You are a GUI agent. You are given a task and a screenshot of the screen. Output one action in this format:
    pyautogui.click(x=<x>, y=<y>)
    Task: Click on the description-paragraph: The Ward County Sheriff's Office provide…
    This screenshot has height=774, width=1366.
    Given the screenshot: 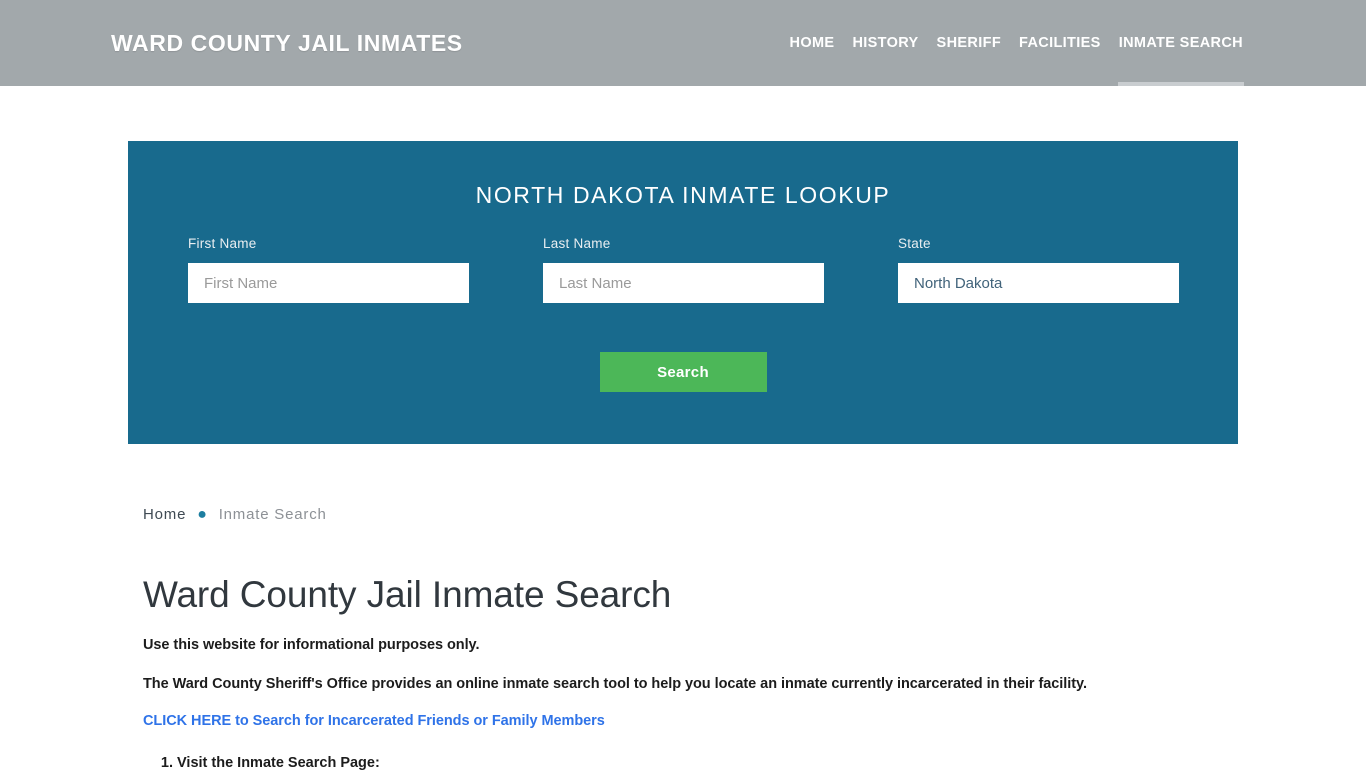 What is the action you would take?
    pyautogui.click(x=615, y=683)
    